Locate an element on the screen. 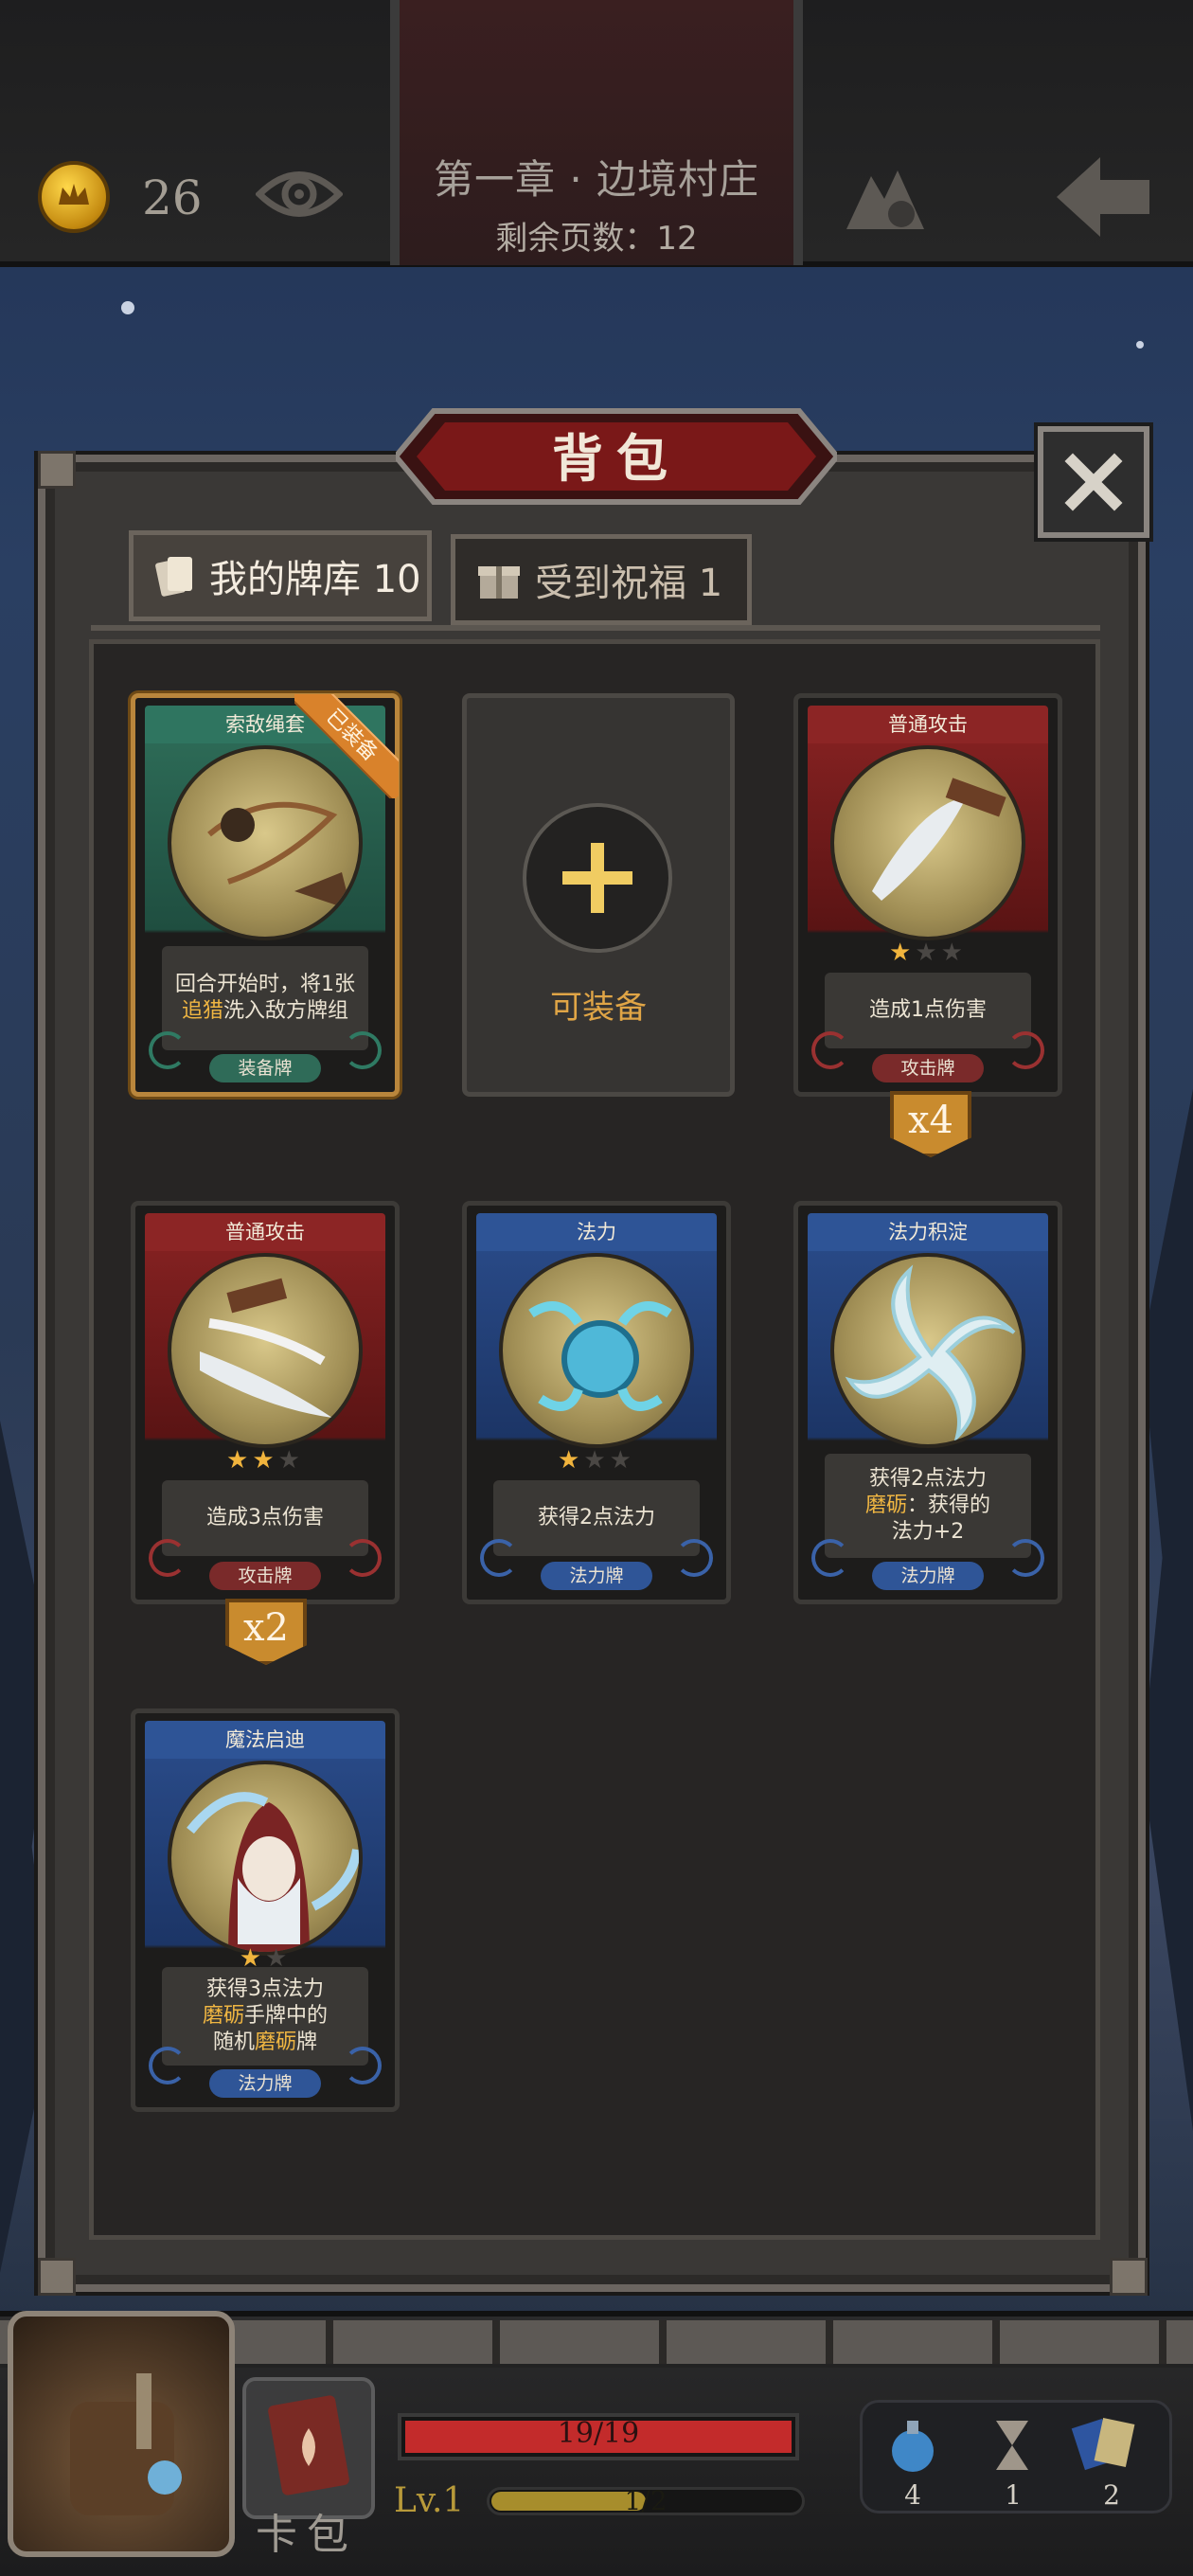 The height and width of the screenshot is (2576, 1193). desc-line: 追猎洗入敌方牌组 is located at coordinates (265, 1011).